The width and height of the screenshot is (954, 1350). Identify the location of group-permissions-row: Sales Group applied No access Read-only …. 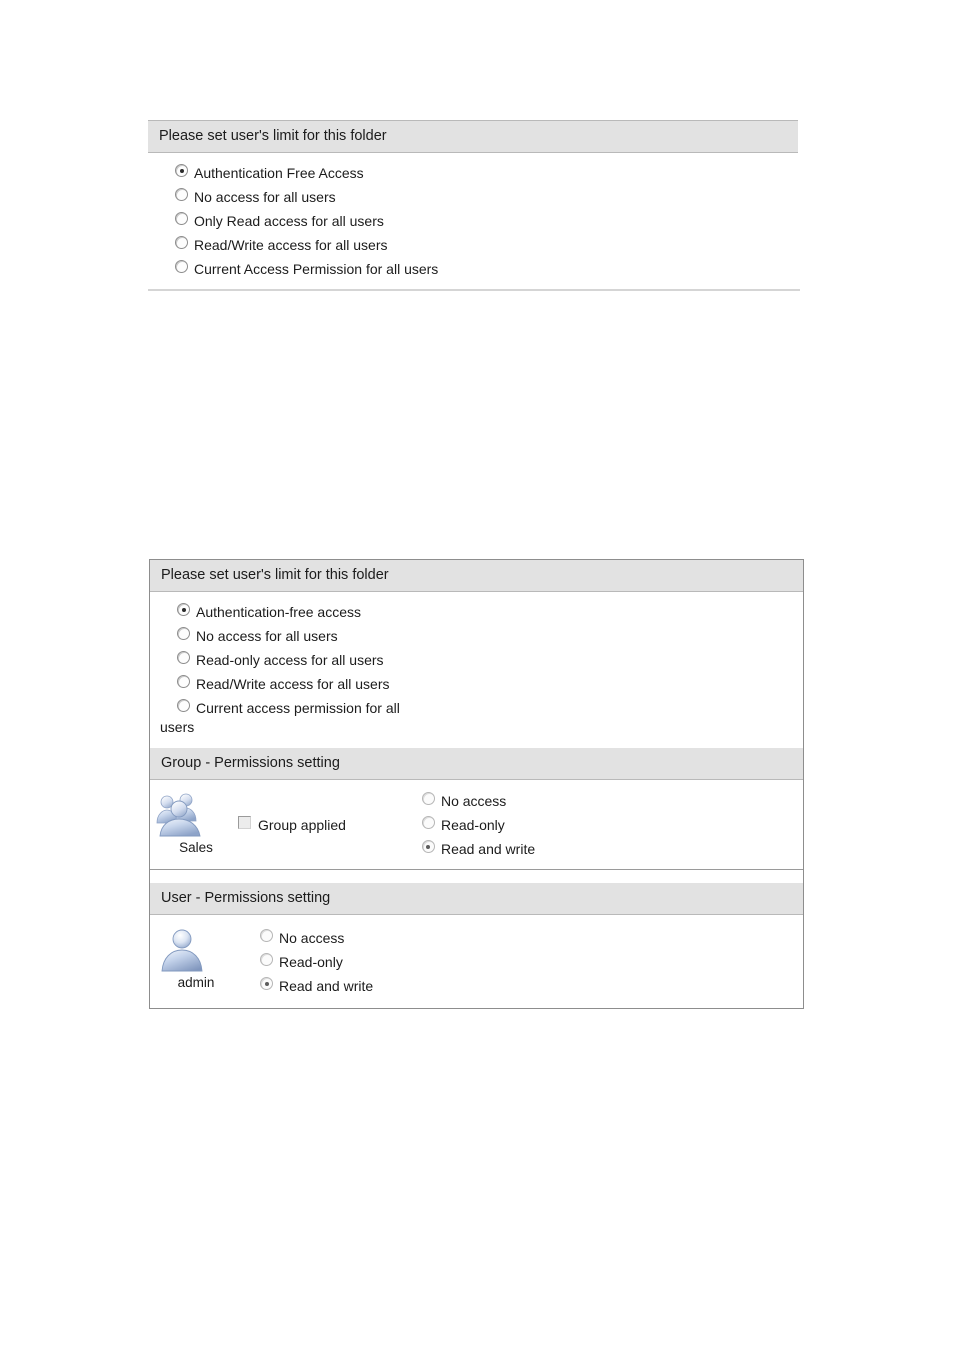
(476, 824).